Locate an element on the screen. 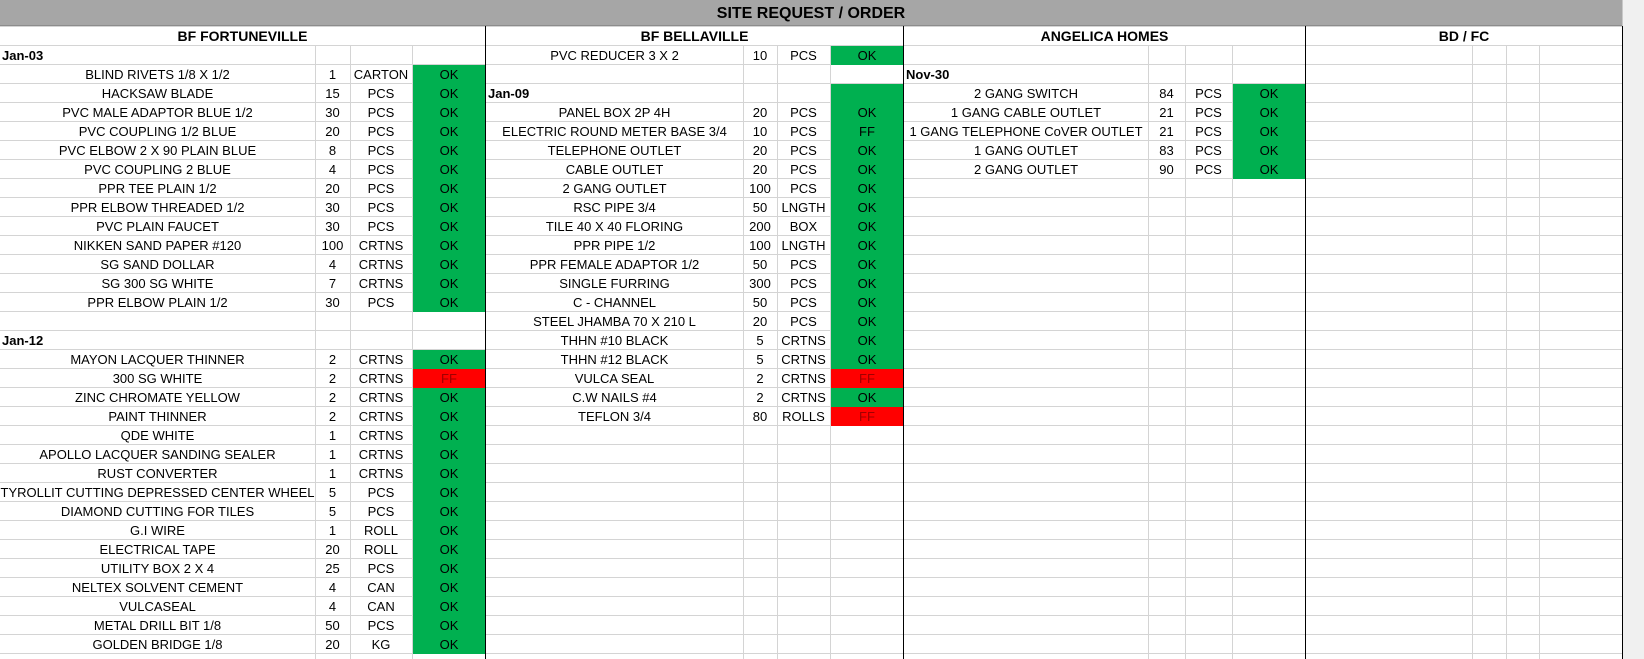 The height and width of the screenshot is (659, 1644). item-name: ZINC CHROMATE YELLOW is located at coordinates (157, 397).